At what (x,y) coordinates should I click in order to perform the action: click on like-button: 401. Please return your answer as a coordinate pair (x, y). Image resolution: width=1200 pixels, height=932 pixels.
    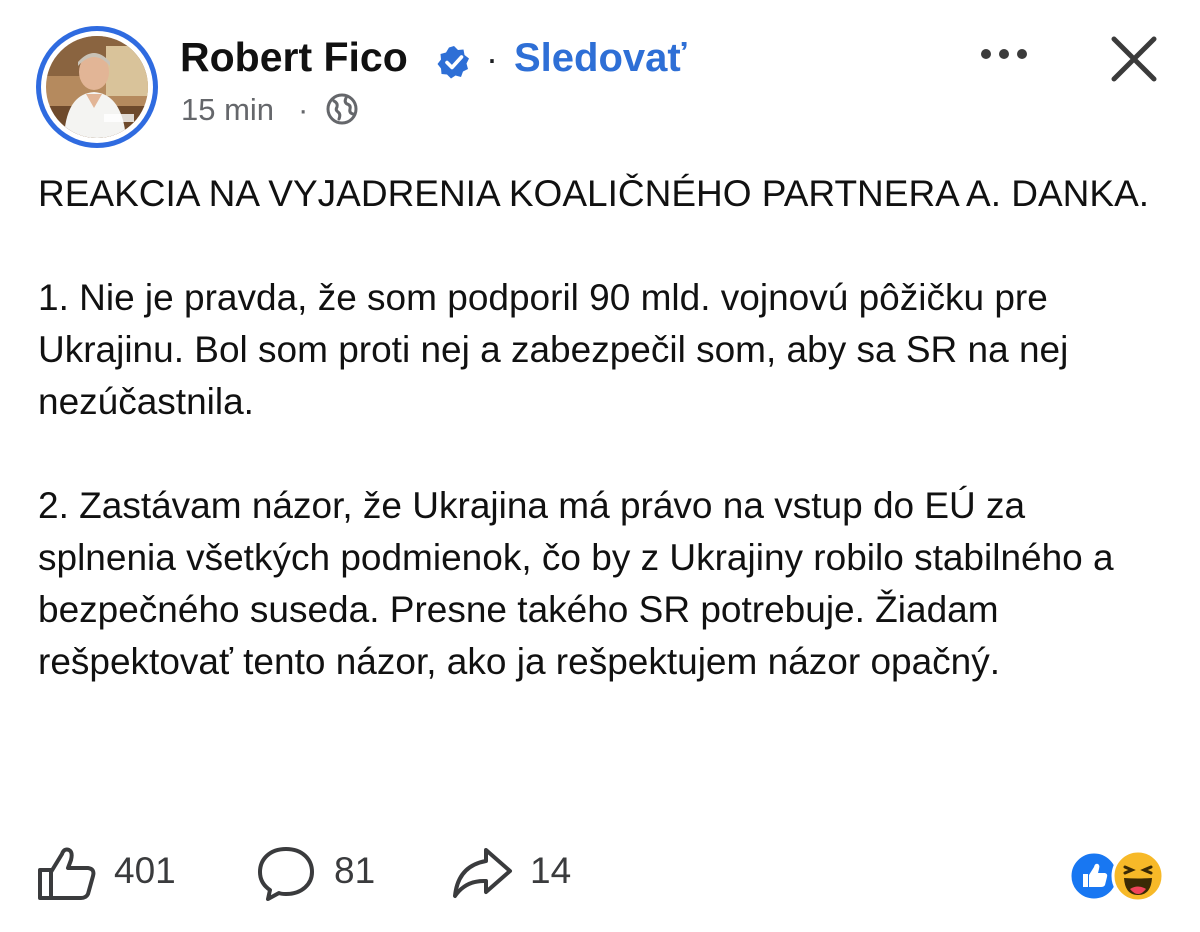
    Looking at the image, I should click on (111, 873).